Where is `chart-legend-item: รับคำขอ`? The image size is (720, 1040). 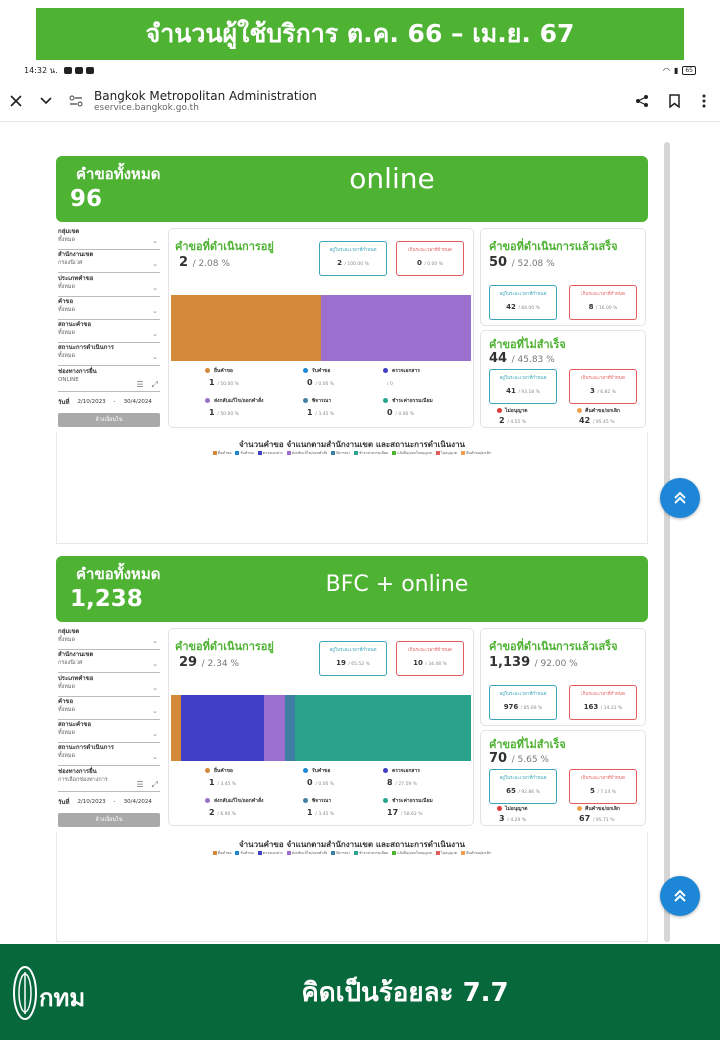 chart-legend-item: รับคำขอ is located at coordinates (244, 453).